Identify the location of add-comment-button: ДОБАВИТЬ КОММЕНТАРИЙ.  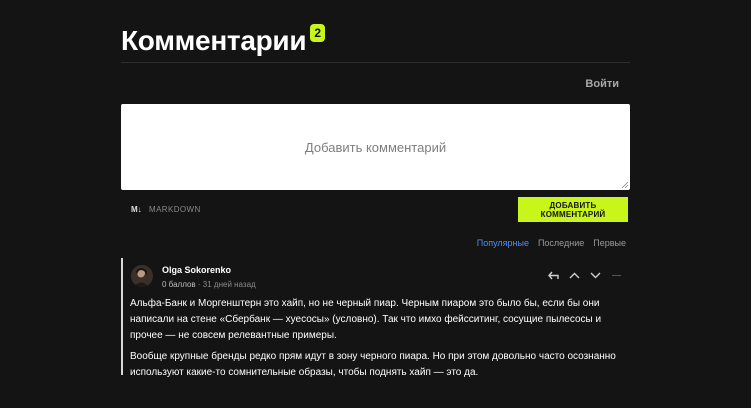
(573, 209).